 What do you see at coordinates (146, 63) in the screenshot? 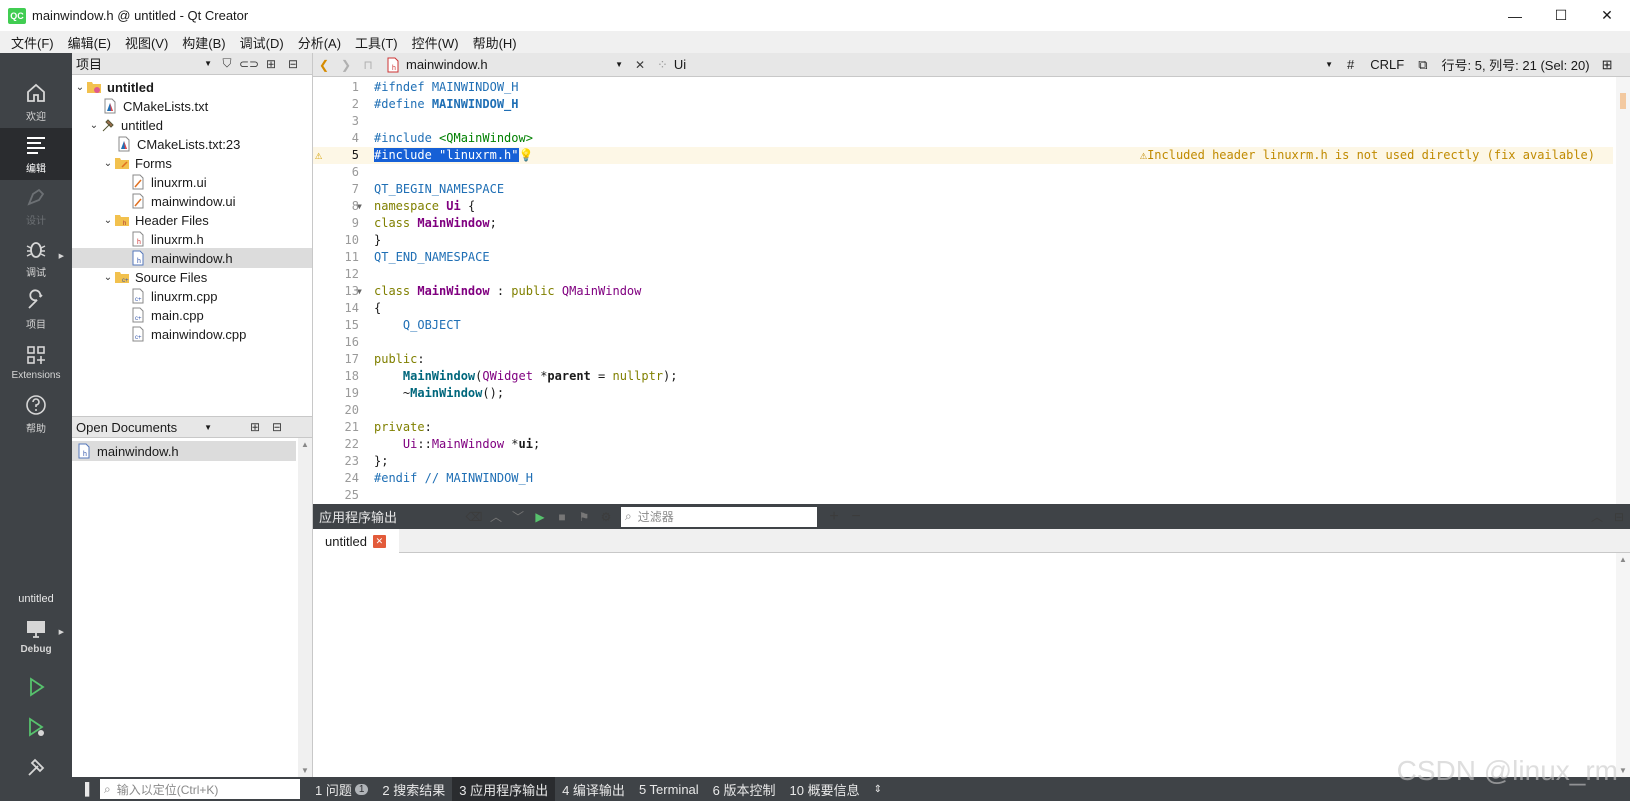
I see `project-view-combo: 项目 ▼` at bounding box center [146, 63].